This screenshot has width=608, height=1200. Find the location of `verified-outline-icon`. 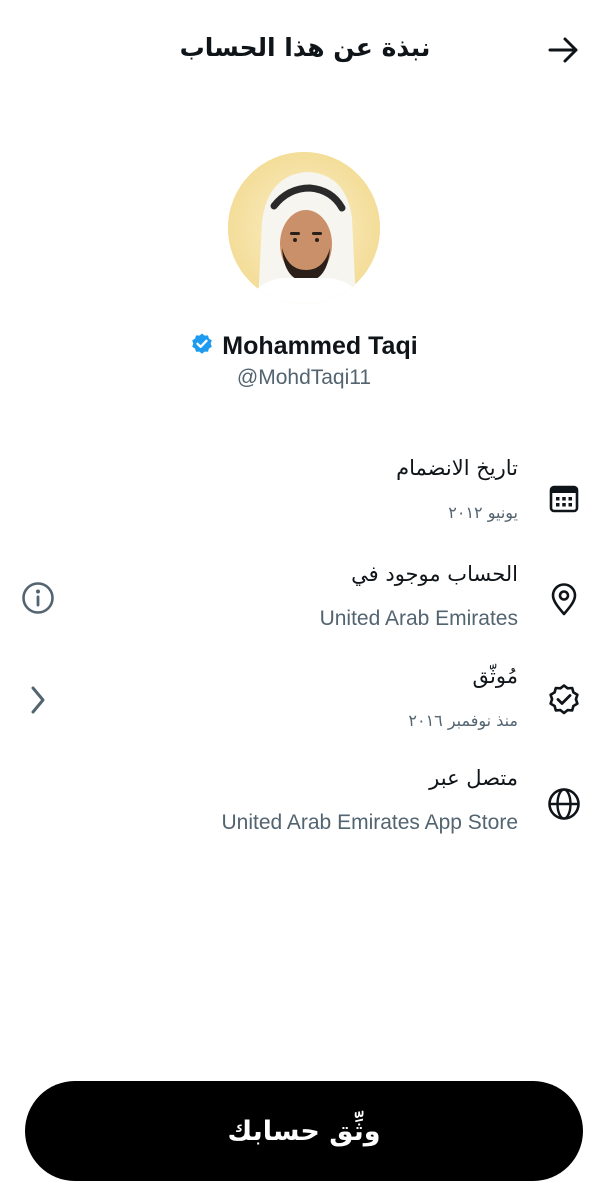

verified-outline-icon is located at coordinates (564, 700).